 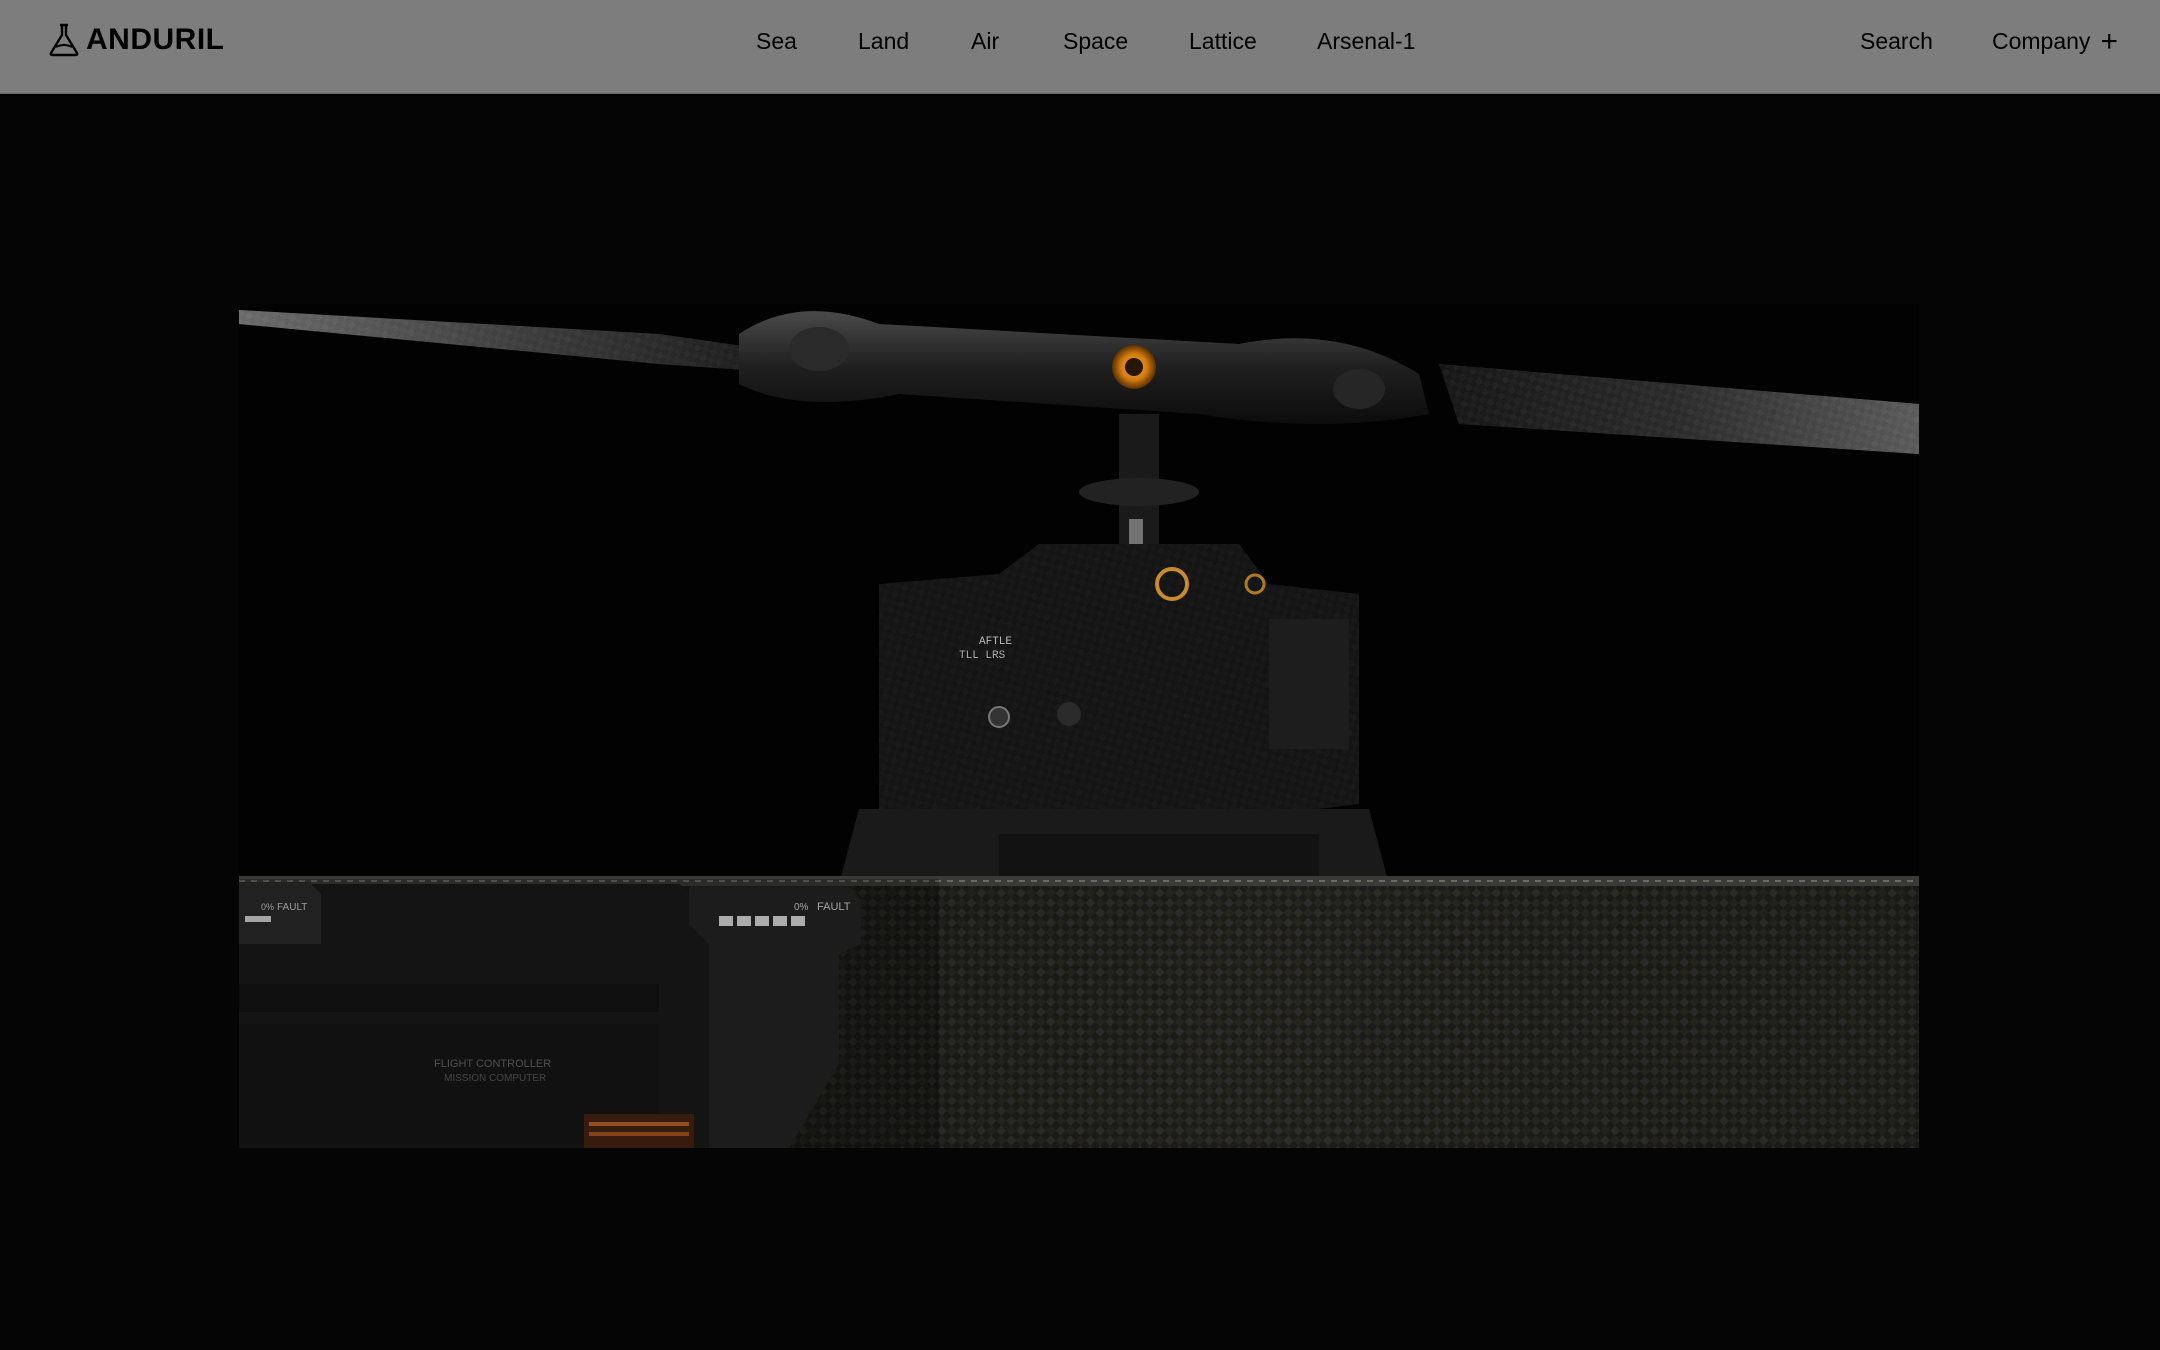 What do you see at coordinates (1366, 41) in the screenshot?
I see `nav-link-arsenal-1: Arsenal-1` at bounding box center [1366, 41].